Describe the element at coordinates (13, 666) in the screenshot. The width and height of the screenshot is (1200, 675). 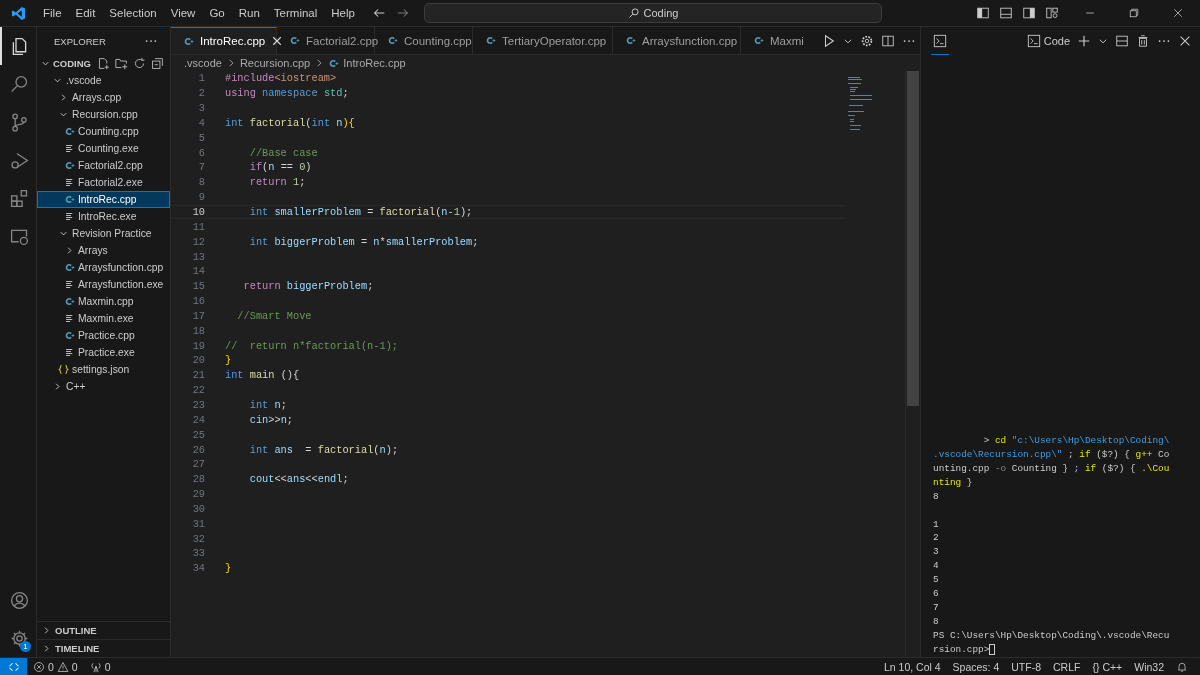
I see `remote-button` at that location.